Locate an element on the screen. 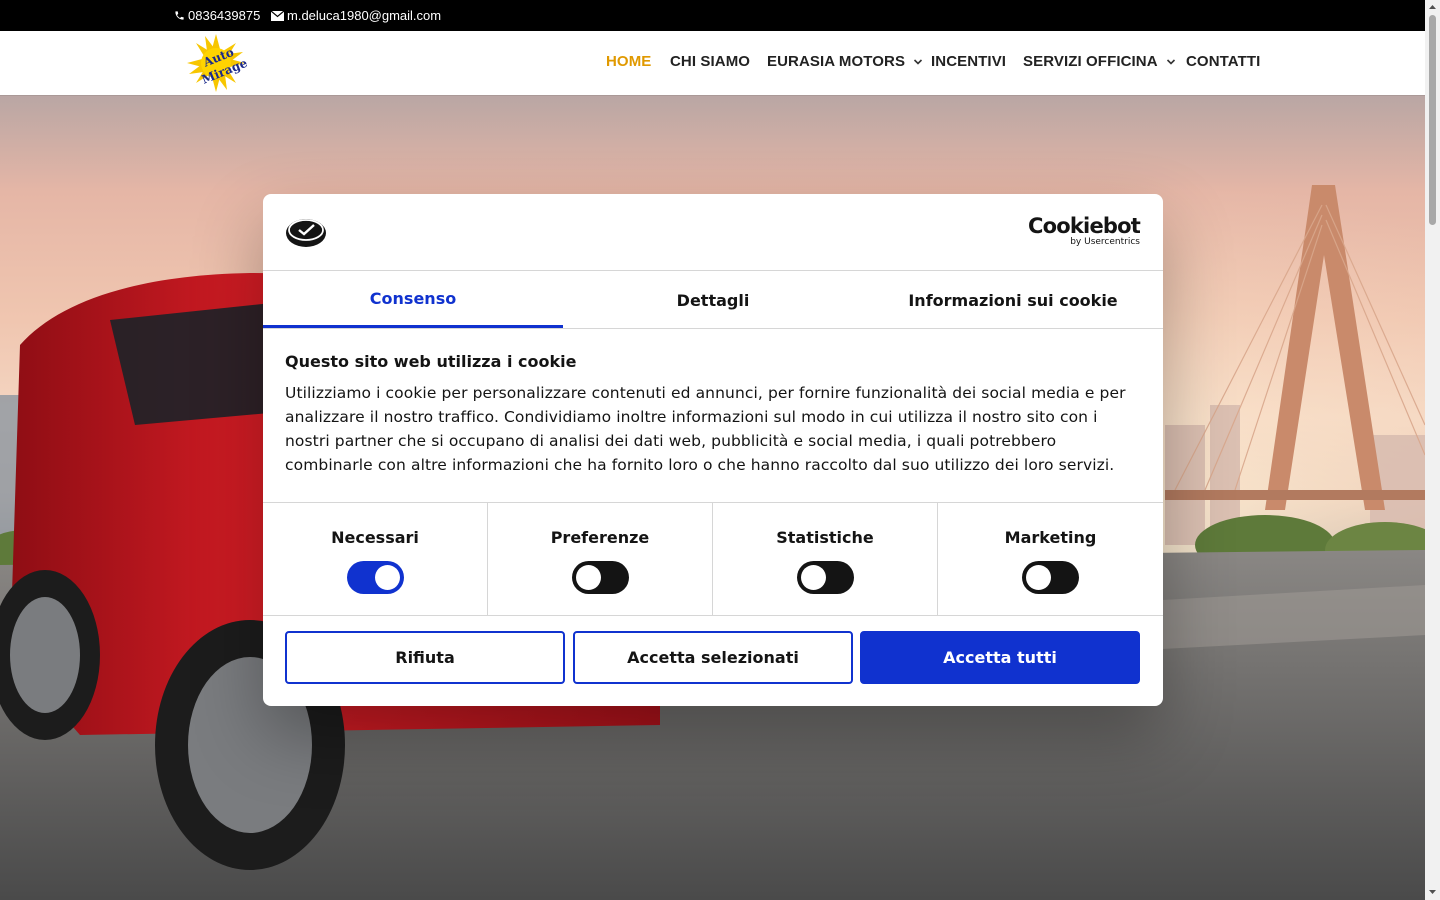 Image resolution: width=1440 pixels, height=900 pixels. nav-home: HOME is located at coordinates (628, 61).